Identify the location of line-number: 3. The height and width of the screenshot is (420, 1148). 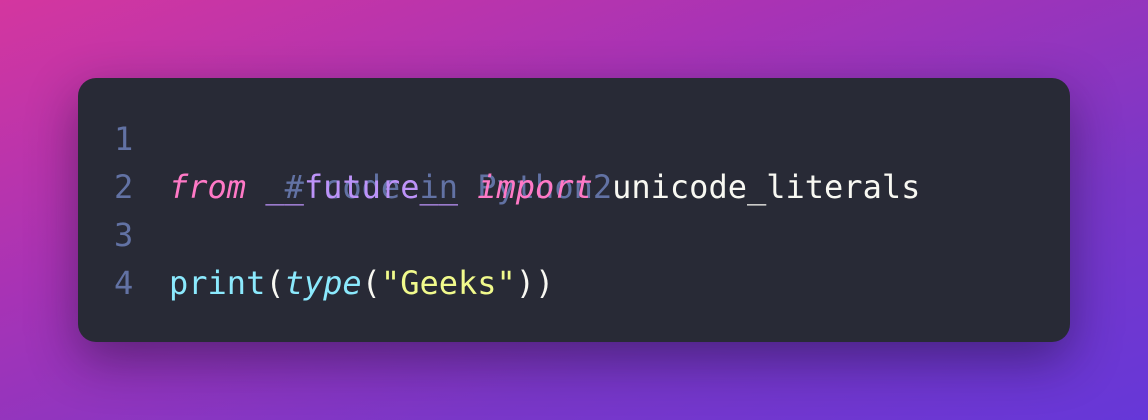
(124, 235).